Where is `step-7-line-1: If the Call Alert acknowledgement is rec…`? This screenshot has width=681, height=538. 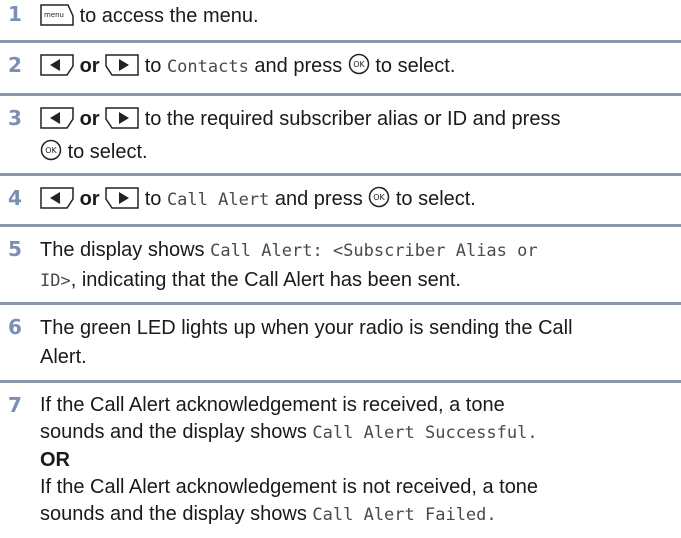
step-7-line-1: If the Call Alert acknowledgement is rec… is located at coordinates (272, 405).